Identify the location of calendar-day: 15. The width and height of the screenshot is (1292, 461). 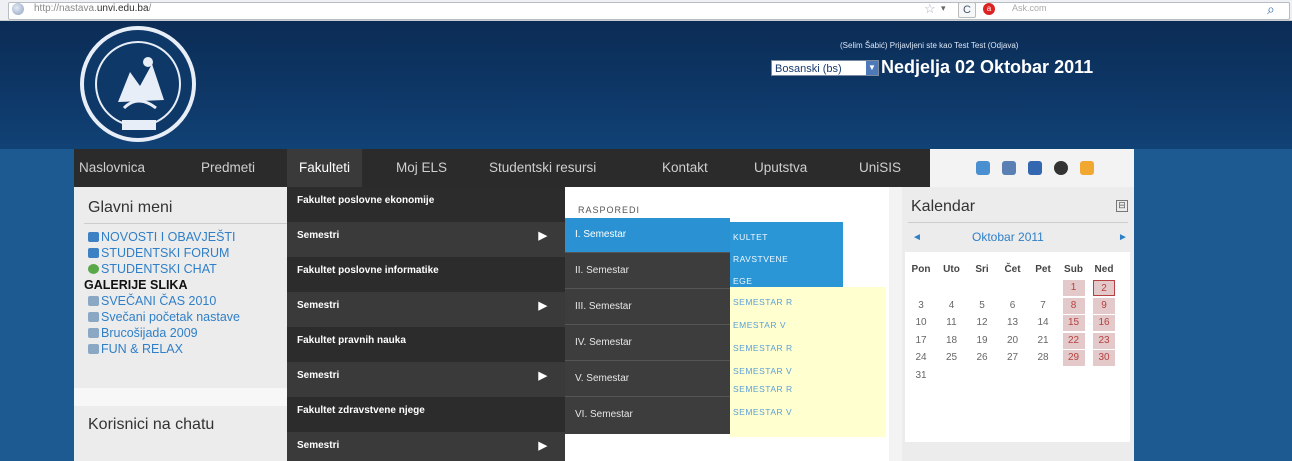
(1073, 323).